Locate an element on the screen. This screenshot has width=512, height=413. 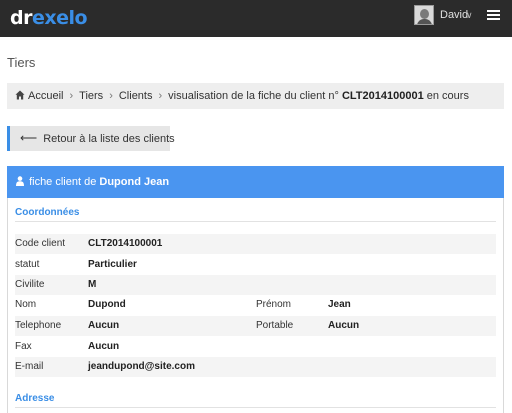
home-icon is located at coordinates (20, 95).